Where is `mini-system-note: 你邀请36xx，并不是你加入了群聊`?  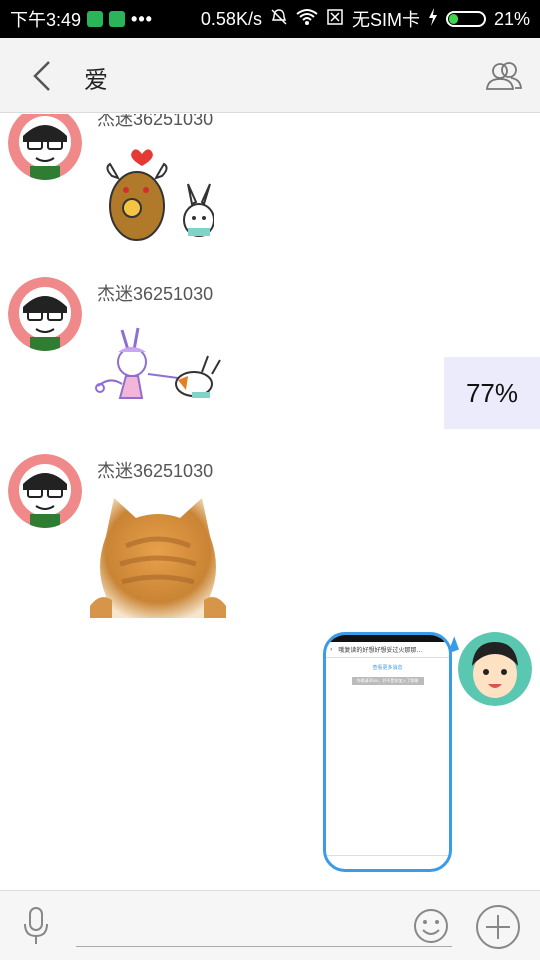 mini-system-note: 你邀请36xx，并不是你加入了群聊 is located at coordinates (387, 681).